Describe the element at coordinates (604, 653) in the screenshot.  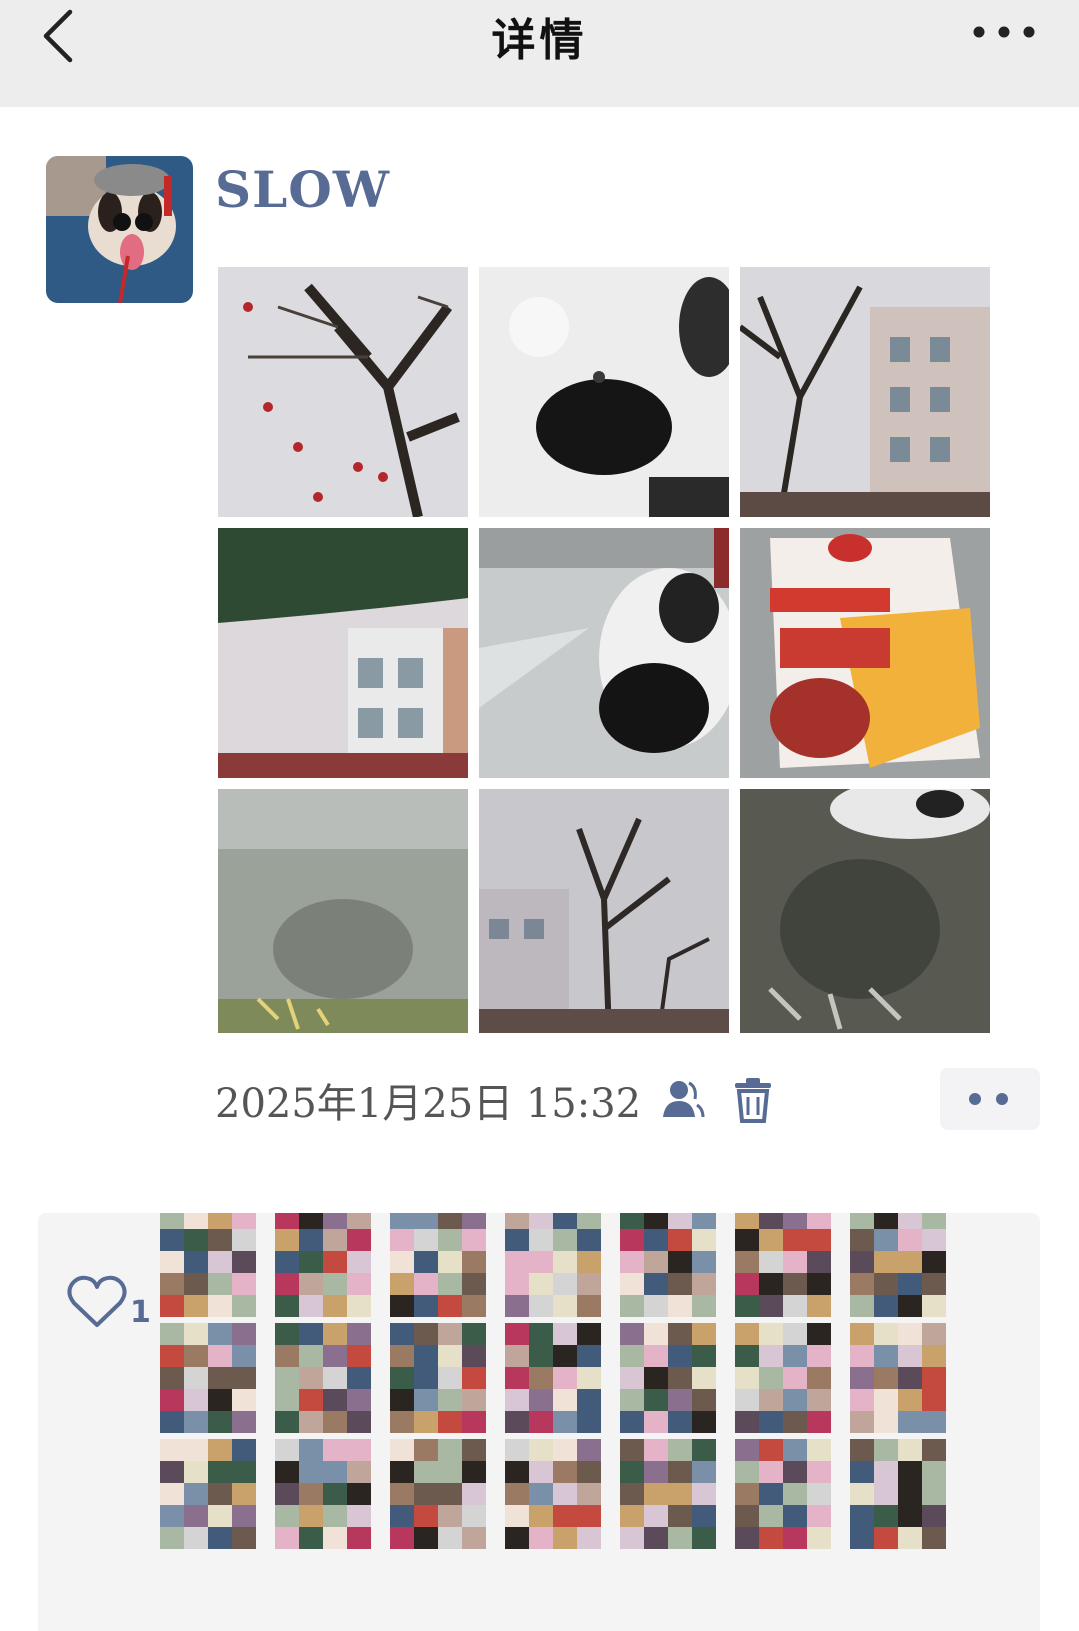
I see `photo-panda-window` at that location.